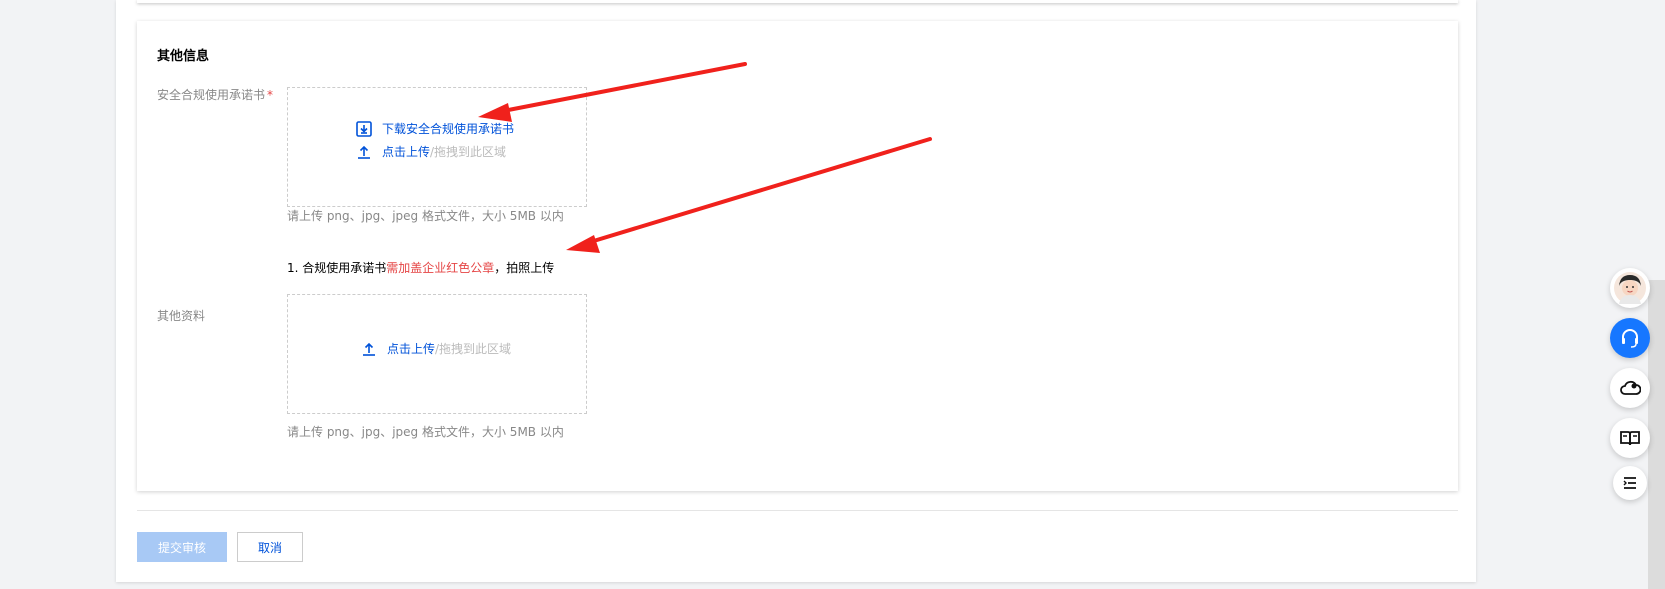 Image resolution: width=1665 pixels, height=589 pixels. I want to click on note-suffix: ，拍照上传, so click(524, 268).